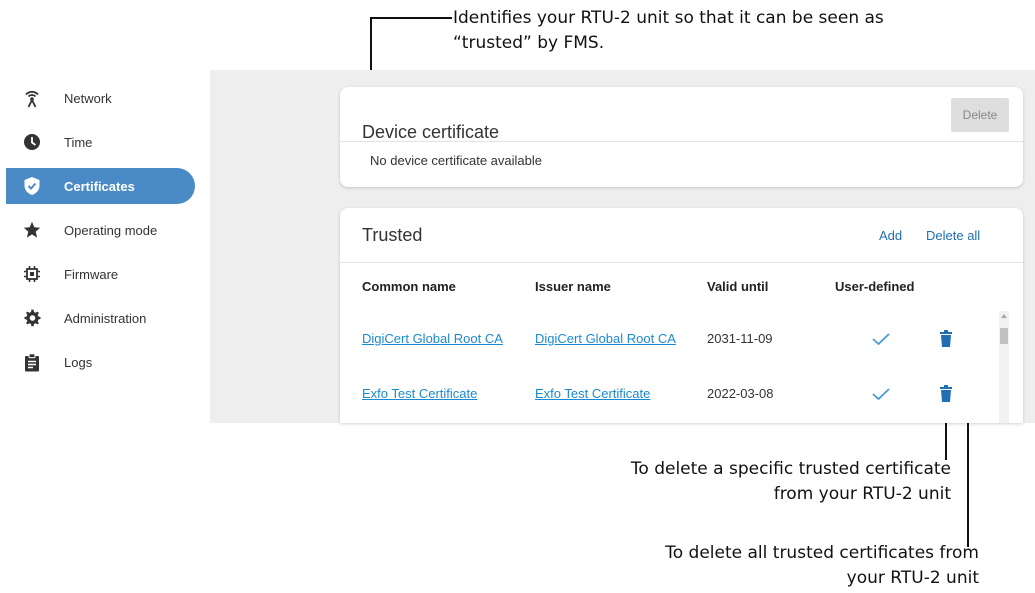 Image resolution: width=1035 pixels, height=593 pixels. I want to click on sidebar-item-label: Network, so click(88, 98).